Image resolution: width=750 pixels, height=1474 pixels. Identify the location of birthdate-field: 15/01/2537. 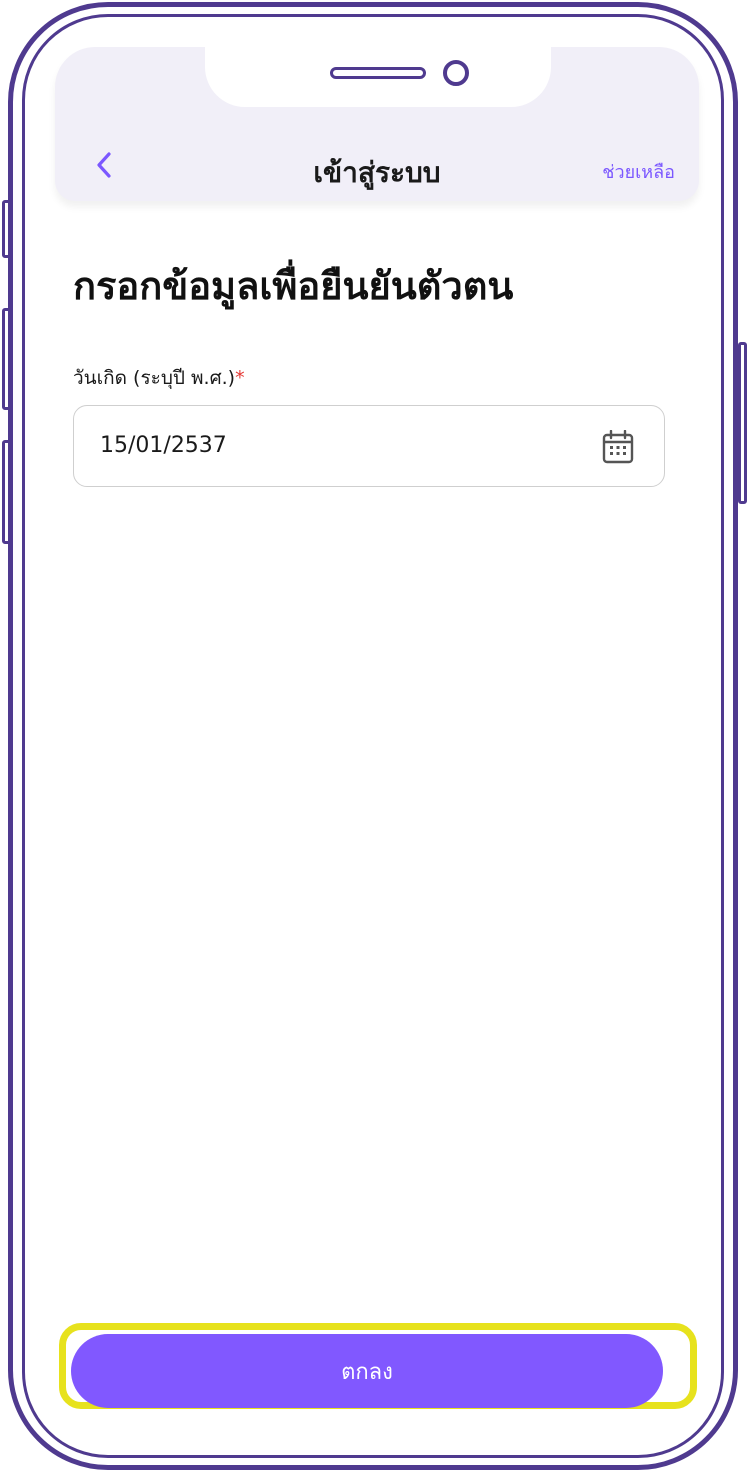
(369, 446).